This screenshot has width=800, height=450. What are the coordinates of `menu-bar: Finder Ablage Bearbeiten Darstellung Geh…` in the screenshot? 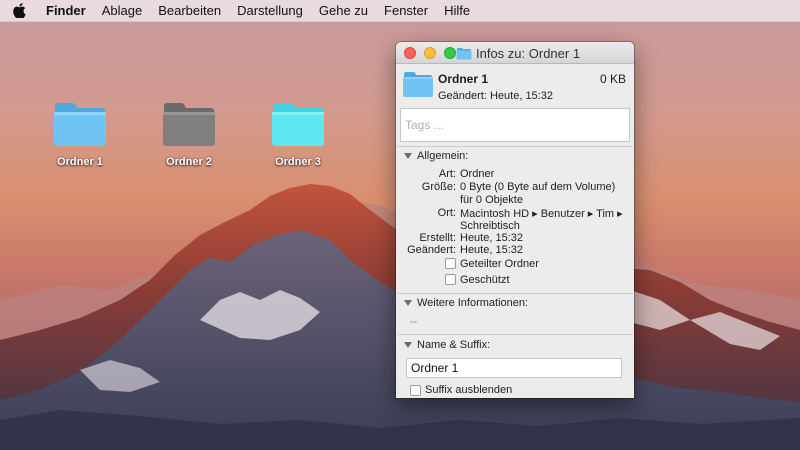 It's located at (400, 11).